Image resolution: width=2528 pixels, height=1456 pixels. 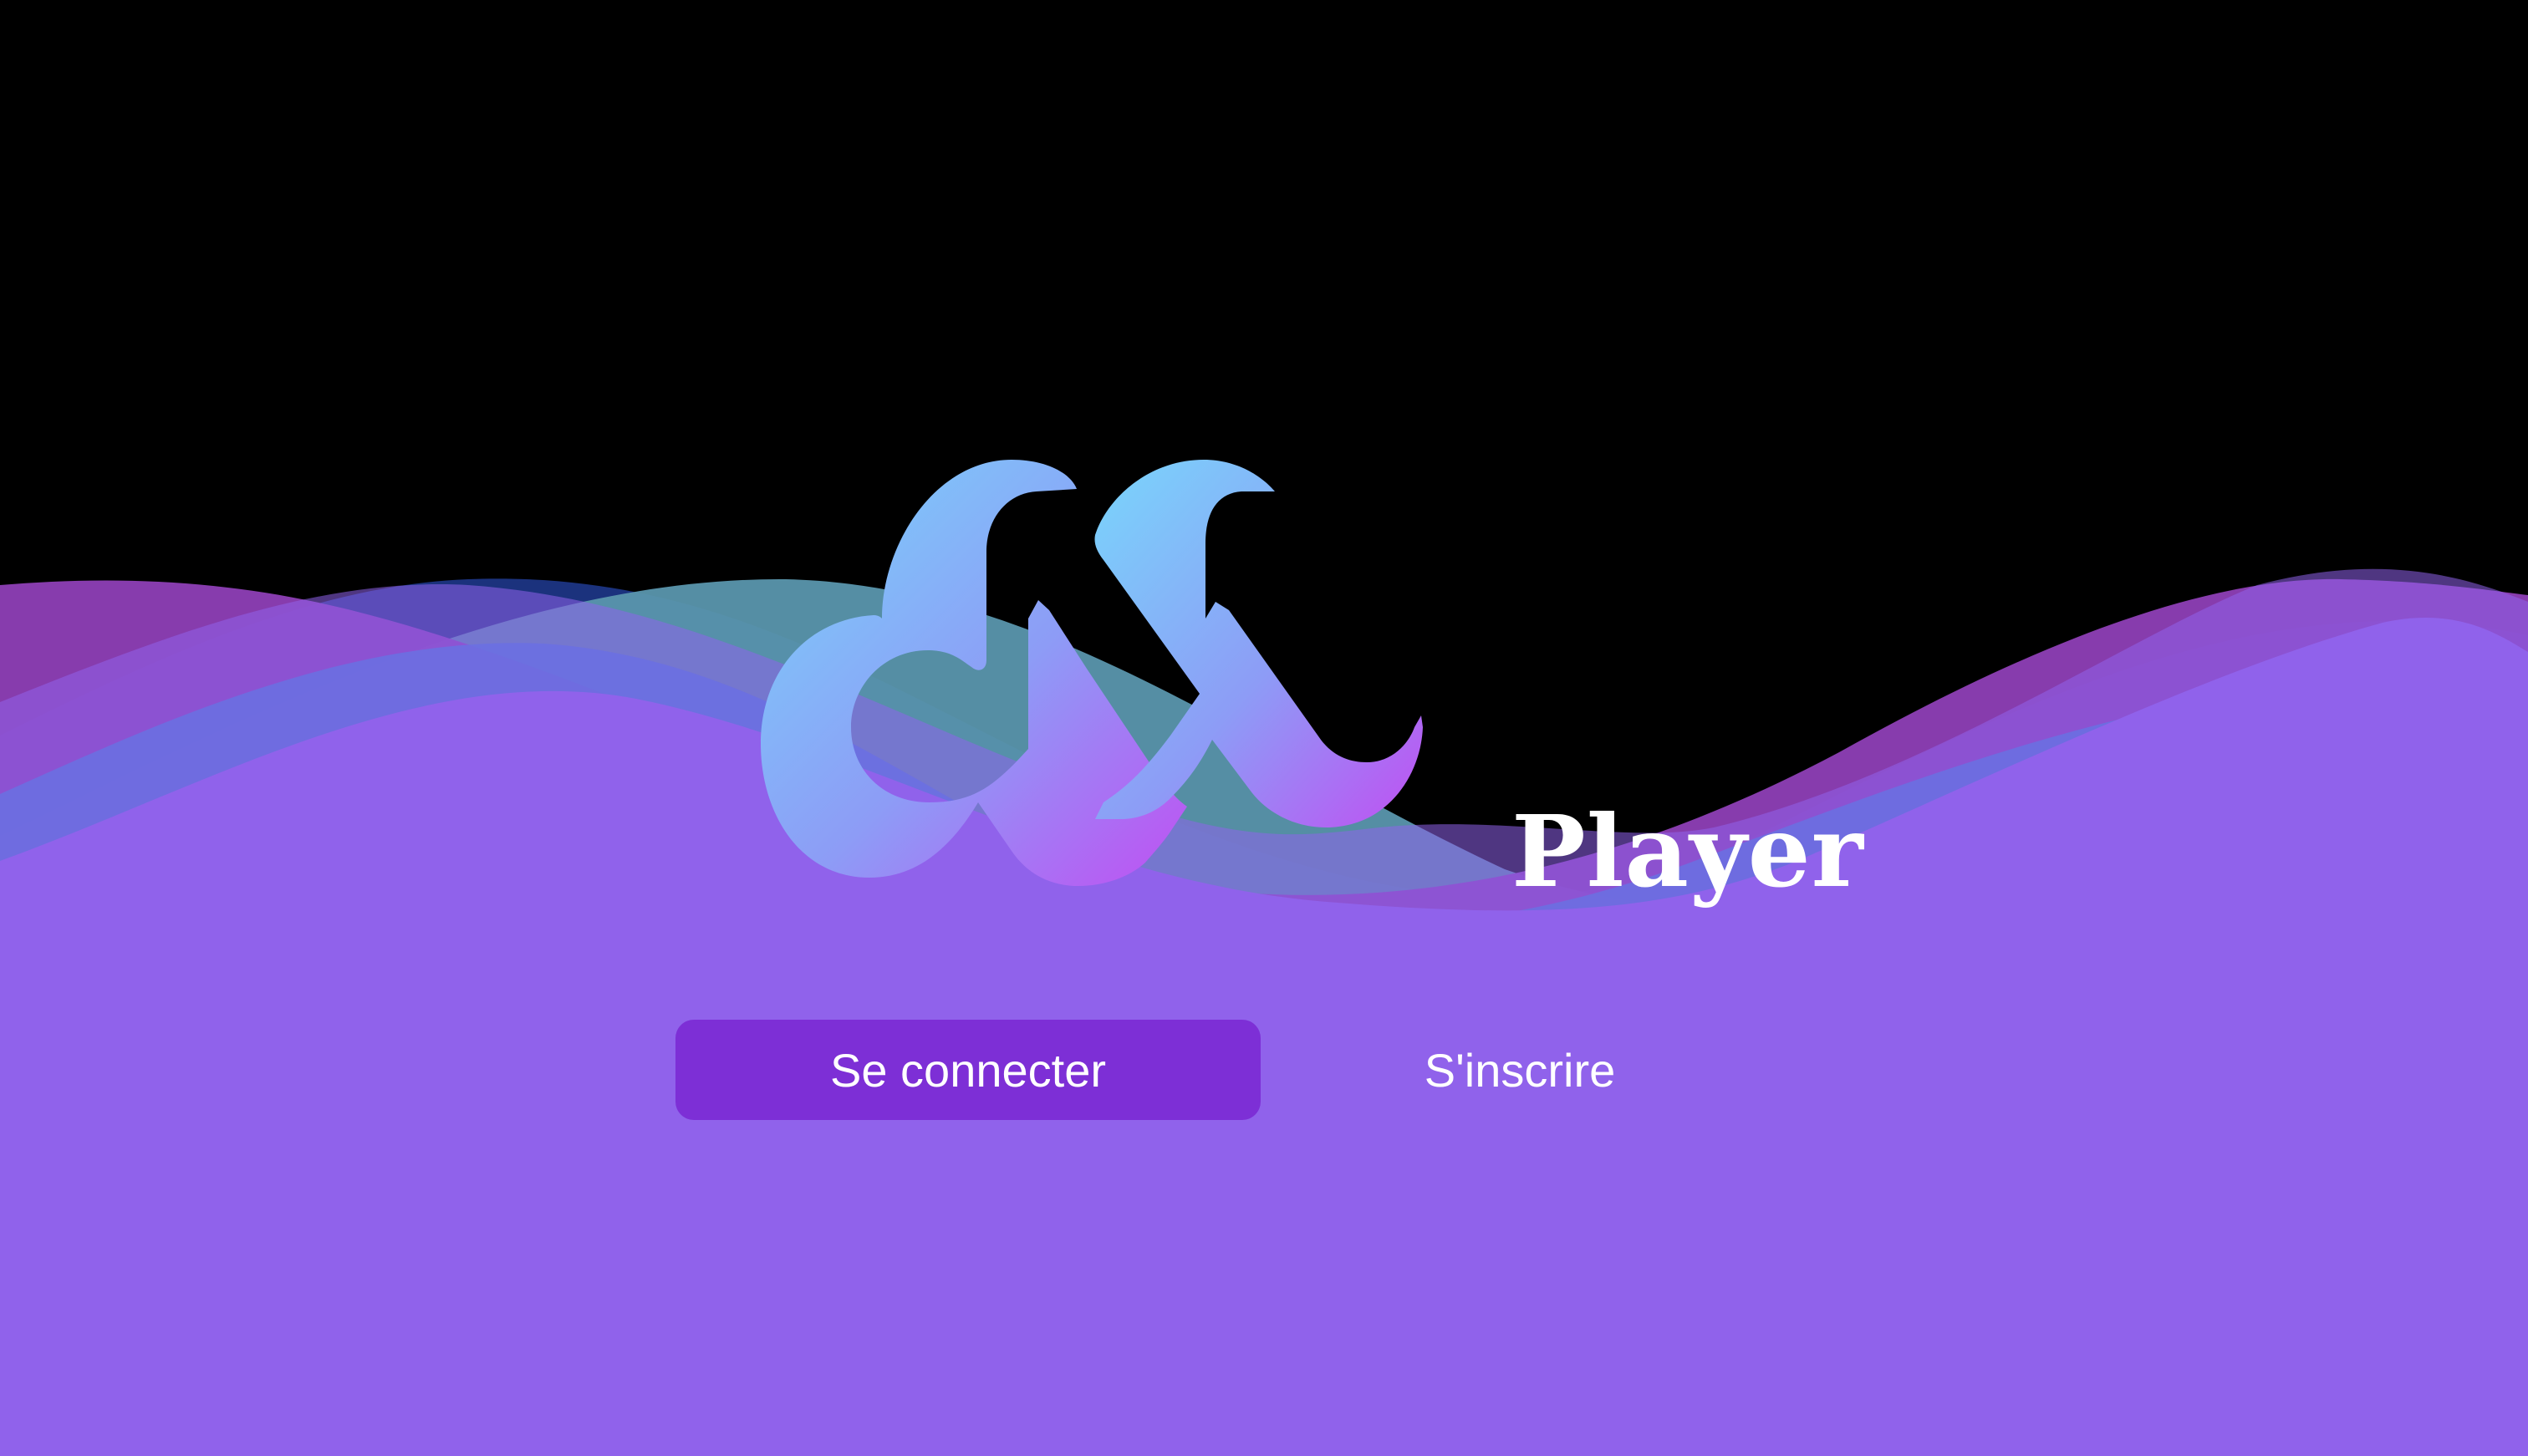 What do you see at coordinates (1520, 1070) in the screenshot?
I see `signup-button: S'inscrire` at bounding box center [1520, 1070].